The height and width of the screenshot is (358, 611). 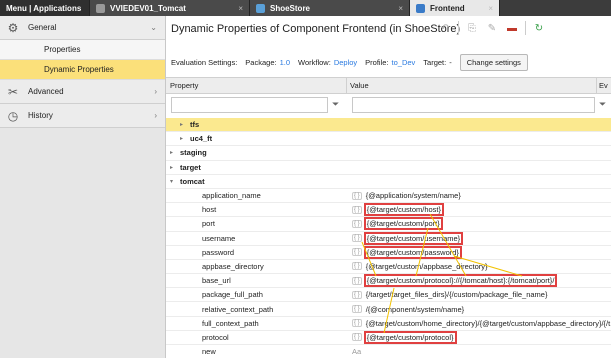 I want to click on tab-label: Menu | Applications, so click(x=44, y=8).